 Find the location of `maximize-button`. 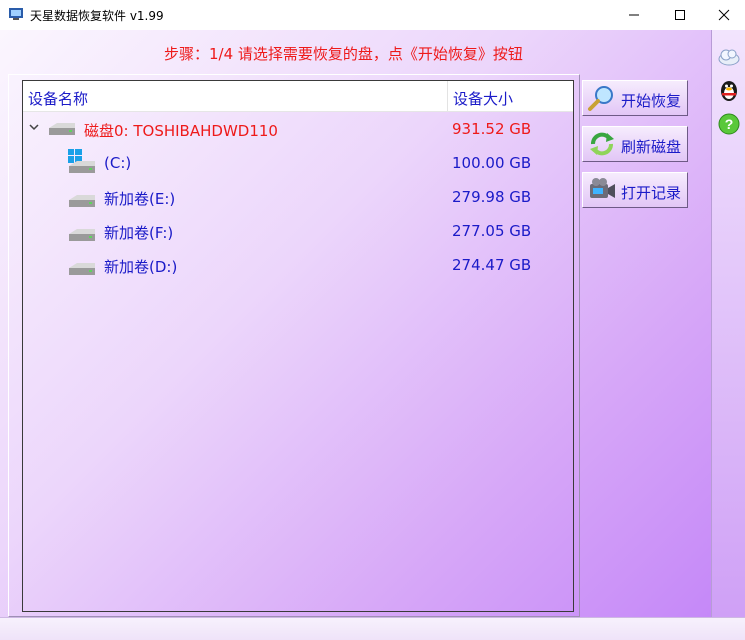

maximize-button is located at coordinates (680, 15).